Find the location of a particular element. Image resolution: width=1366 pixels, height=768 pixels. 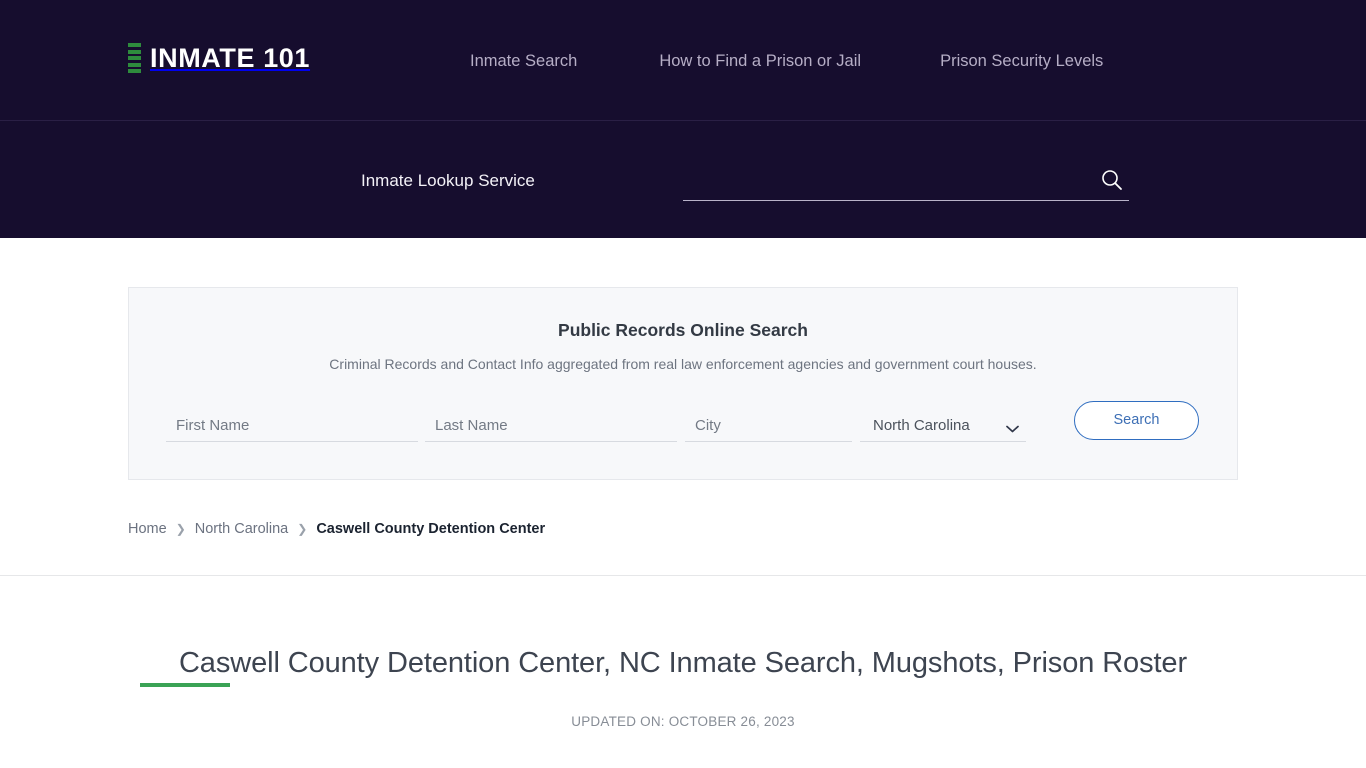

city-field is located at coordinates (768, 426).